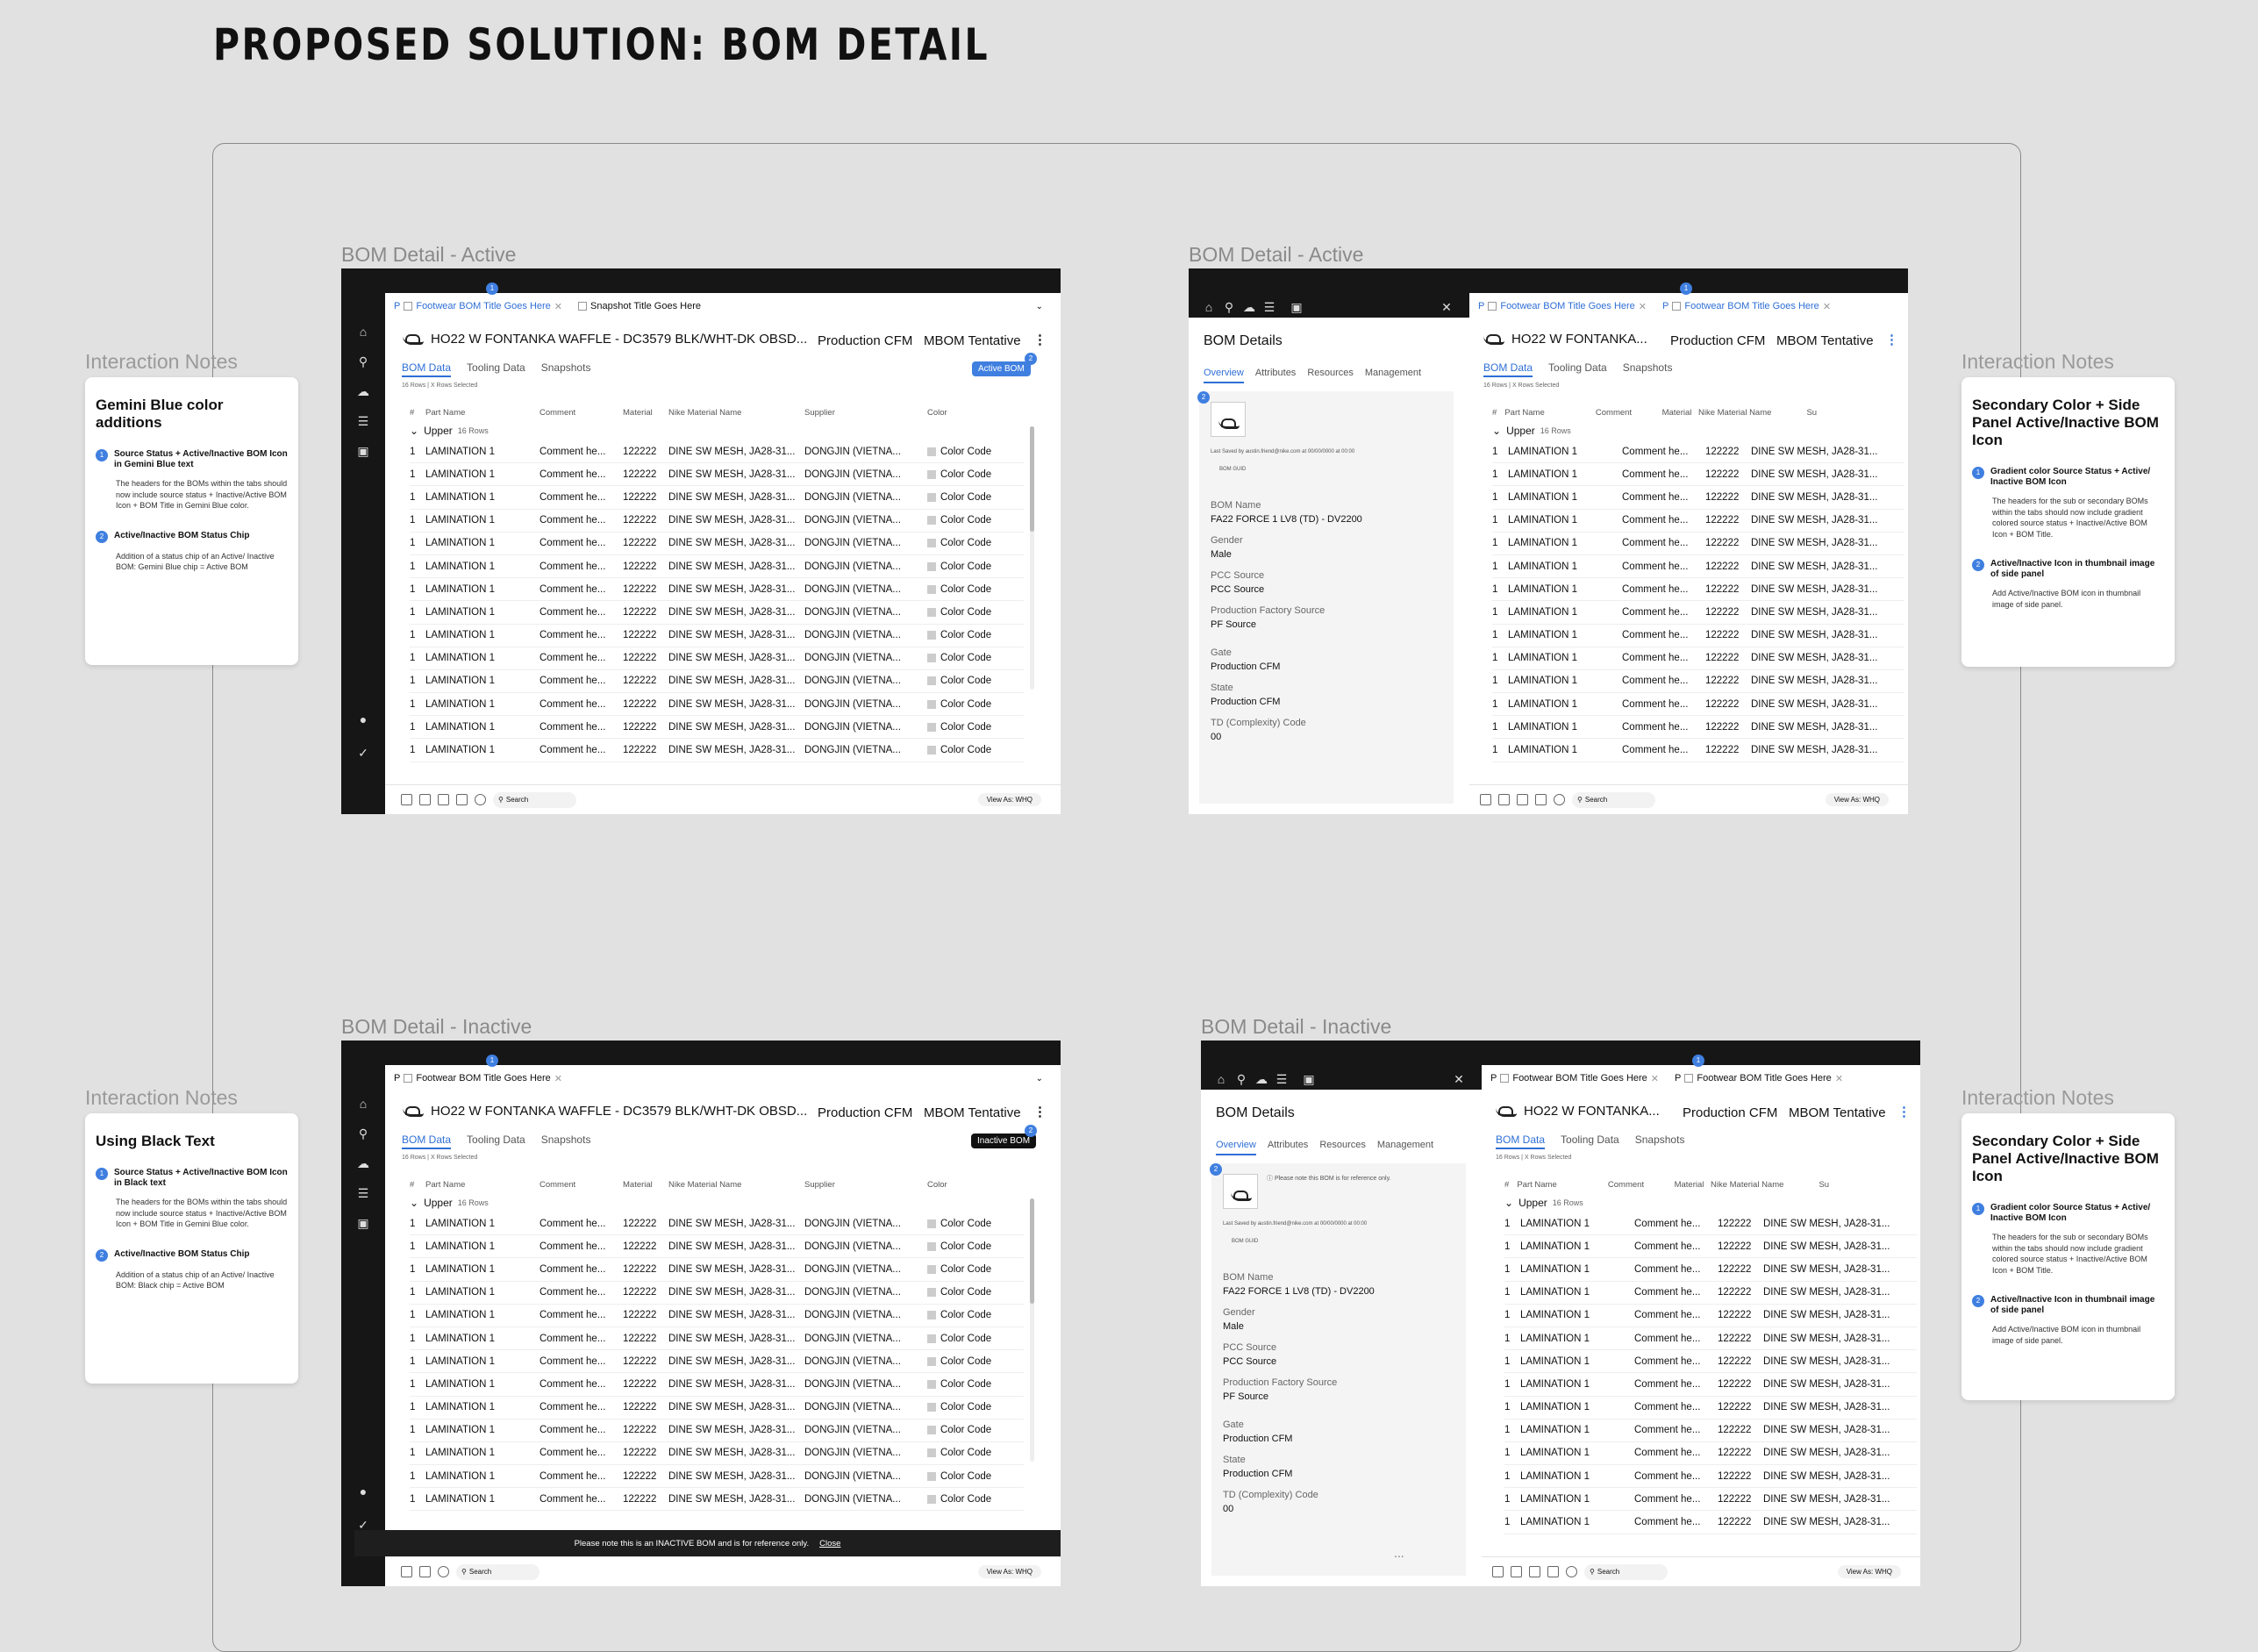  I want to click on column-header: #, so click(417, 413).